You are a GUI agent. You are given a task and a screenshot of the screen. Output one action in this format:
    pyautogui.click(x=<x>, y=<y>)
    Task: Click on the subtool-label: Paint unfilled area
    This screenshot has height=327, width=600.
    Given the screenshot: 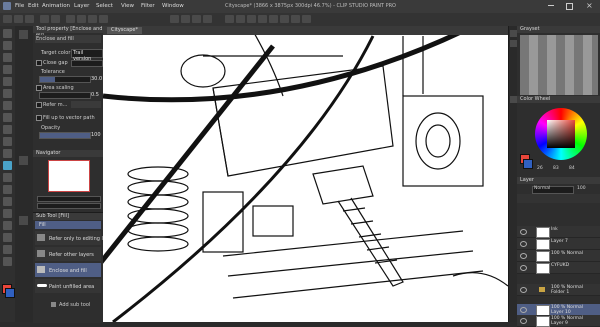 What is the action you would take?
    pyautogui.click(x=72, y=287)
    